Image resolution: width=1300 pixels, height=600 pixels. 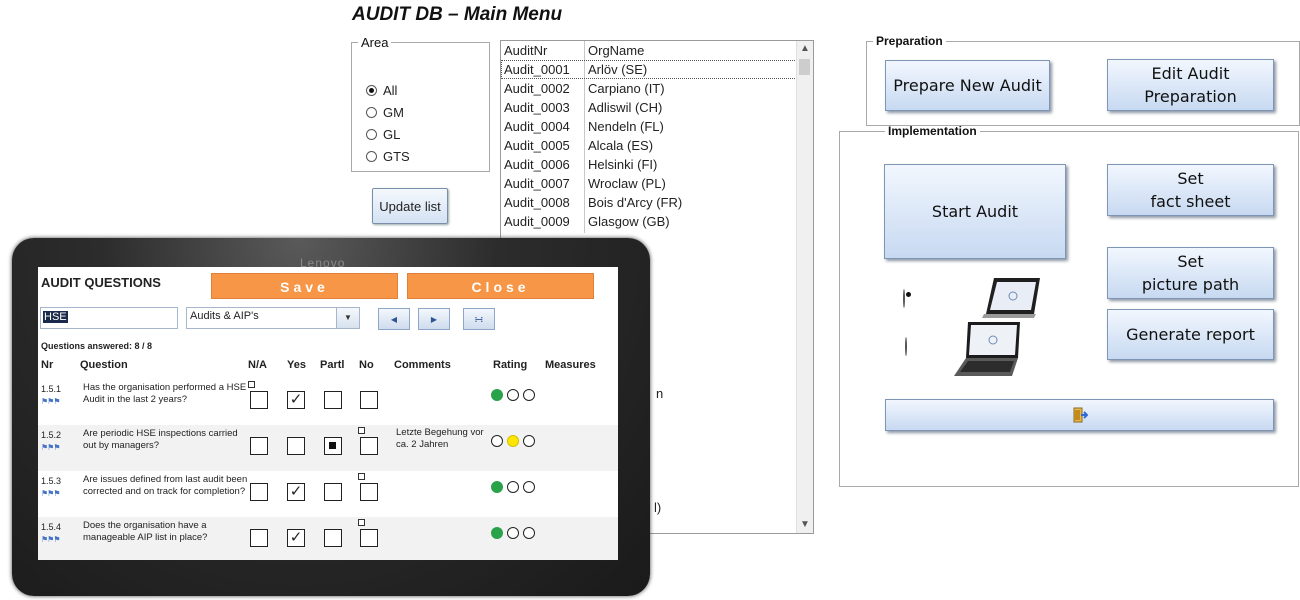 I want to click on edit-audit-preparation-button: Edit Audit Preparation, so click(x=1190, y=85).